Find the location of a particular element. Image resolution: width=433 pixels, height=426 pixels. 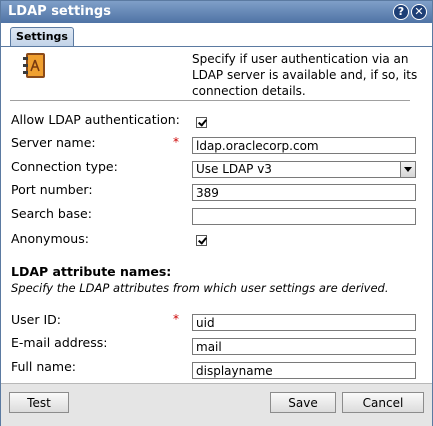

save-button: Save is located at coordinates (303, 402).